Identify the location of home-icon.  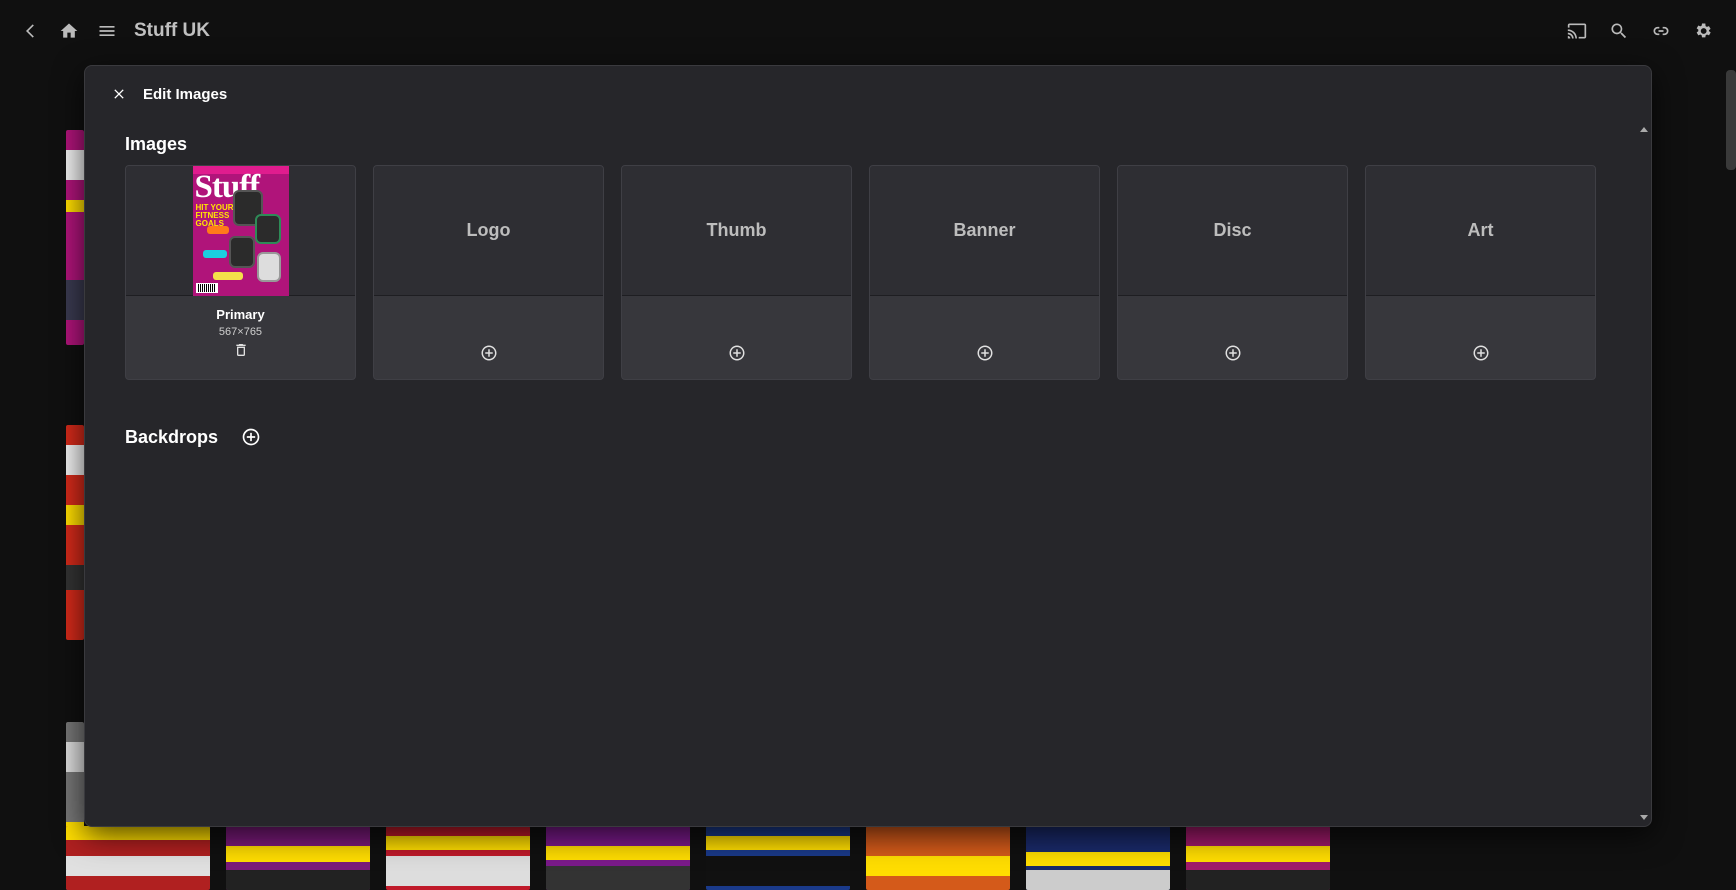
(69, 30).